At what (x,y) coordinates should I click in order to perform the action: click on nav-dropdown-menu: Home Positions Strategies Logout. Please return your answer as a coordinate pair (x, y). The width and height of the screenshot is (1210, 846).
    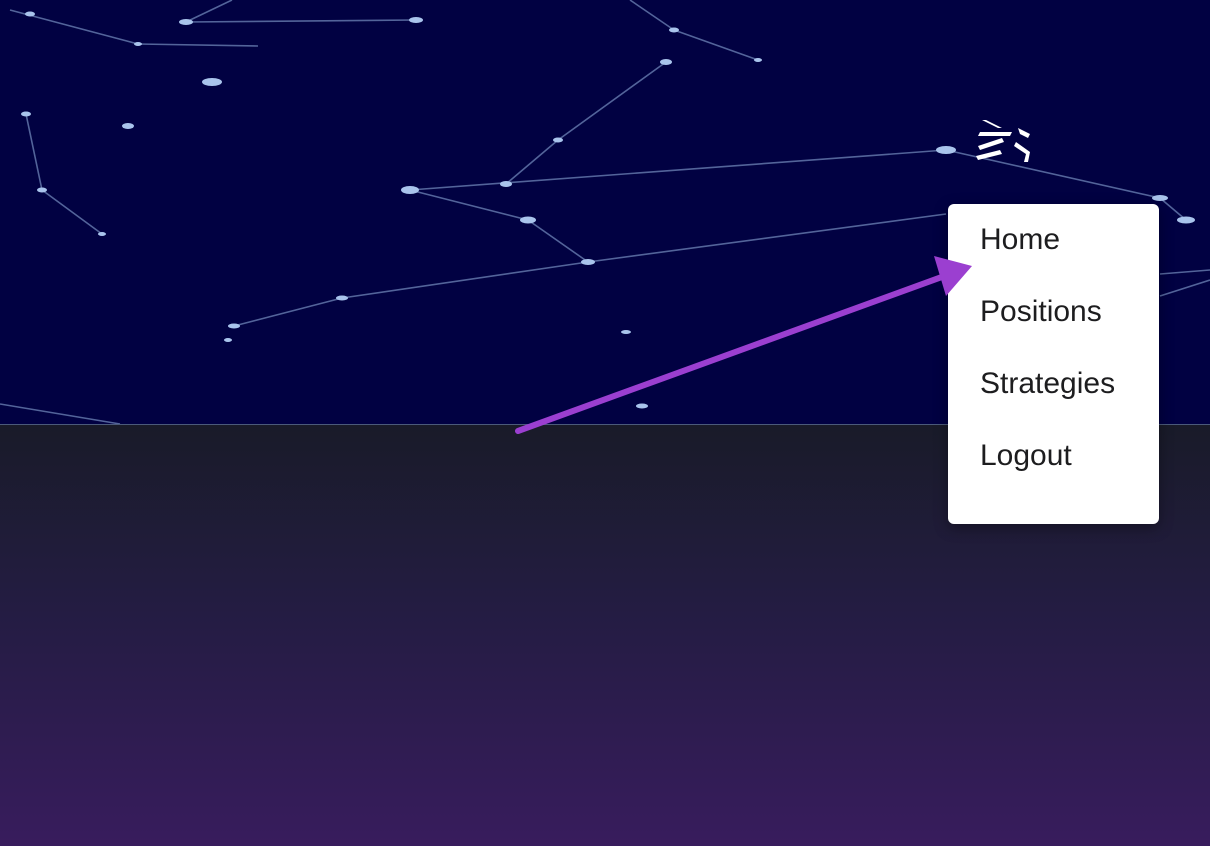
    Looking at the image, I should click on (1053, 364).